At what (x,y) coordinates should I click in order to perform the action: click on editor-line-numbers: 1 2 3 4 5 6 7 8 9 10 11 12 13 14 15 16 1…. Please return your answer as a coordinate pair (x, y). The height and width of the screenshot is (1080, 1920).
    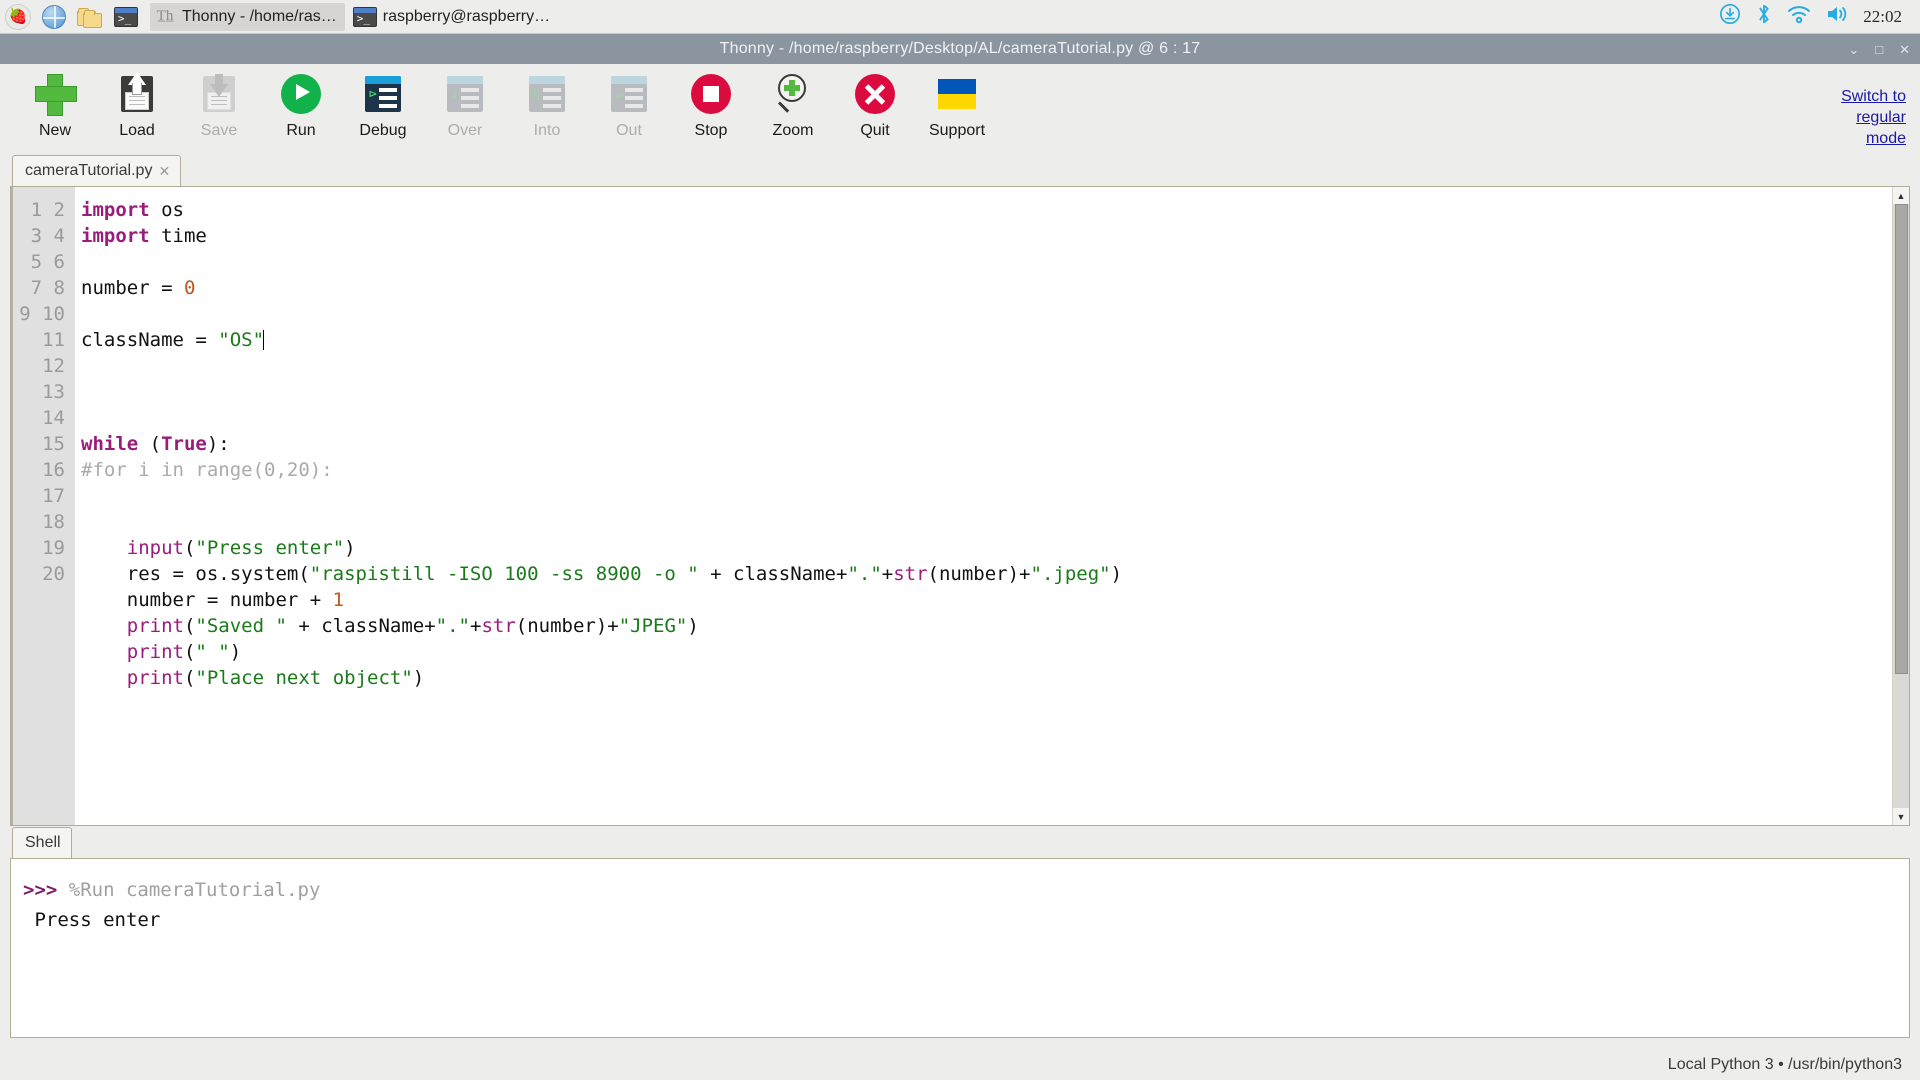
    Looking at the image, I should click on (43, 506).